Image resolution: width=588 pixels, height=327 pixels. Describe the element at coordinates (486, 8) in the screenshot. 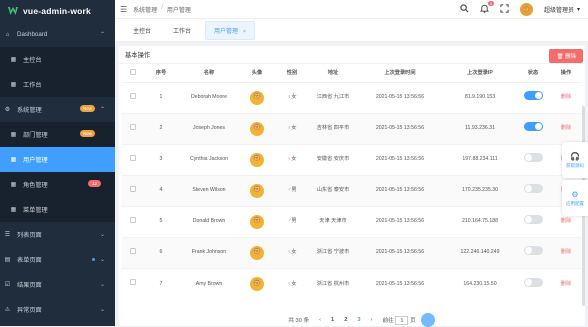

I see `bell-icon: 3` at that location.